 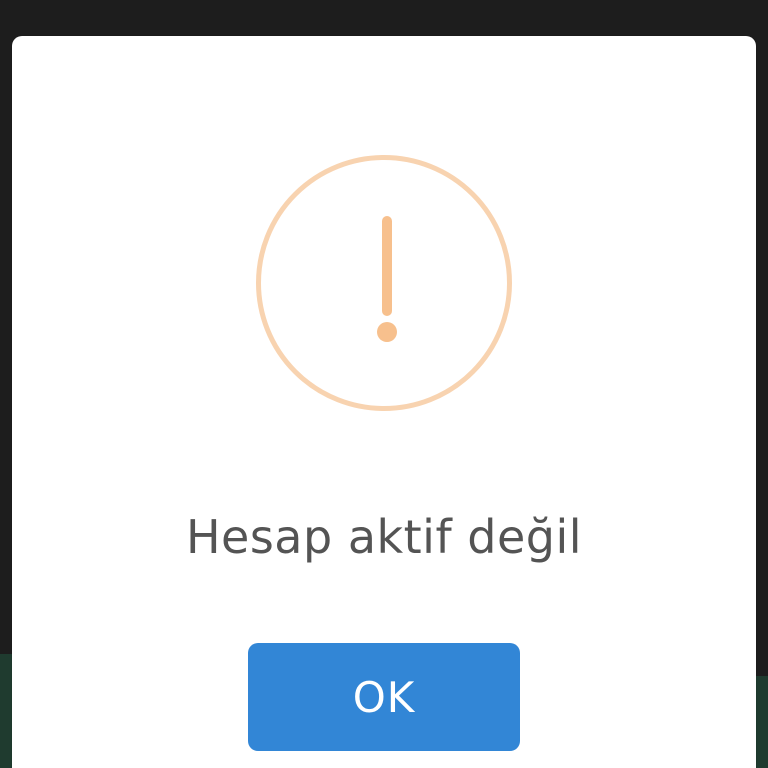 I want to click on background-accent-right, so click(x=762, y=722).